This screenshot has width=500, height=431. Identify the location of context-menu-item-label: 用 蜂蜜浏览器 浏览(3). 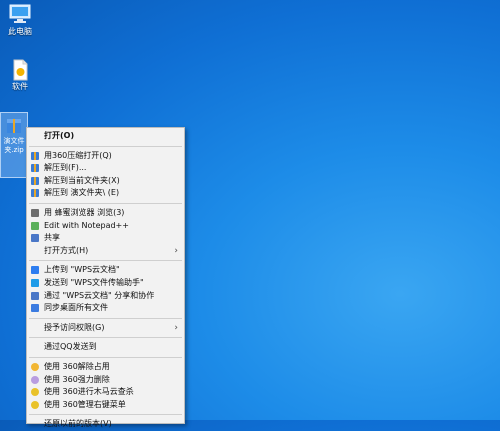
(84, 212).